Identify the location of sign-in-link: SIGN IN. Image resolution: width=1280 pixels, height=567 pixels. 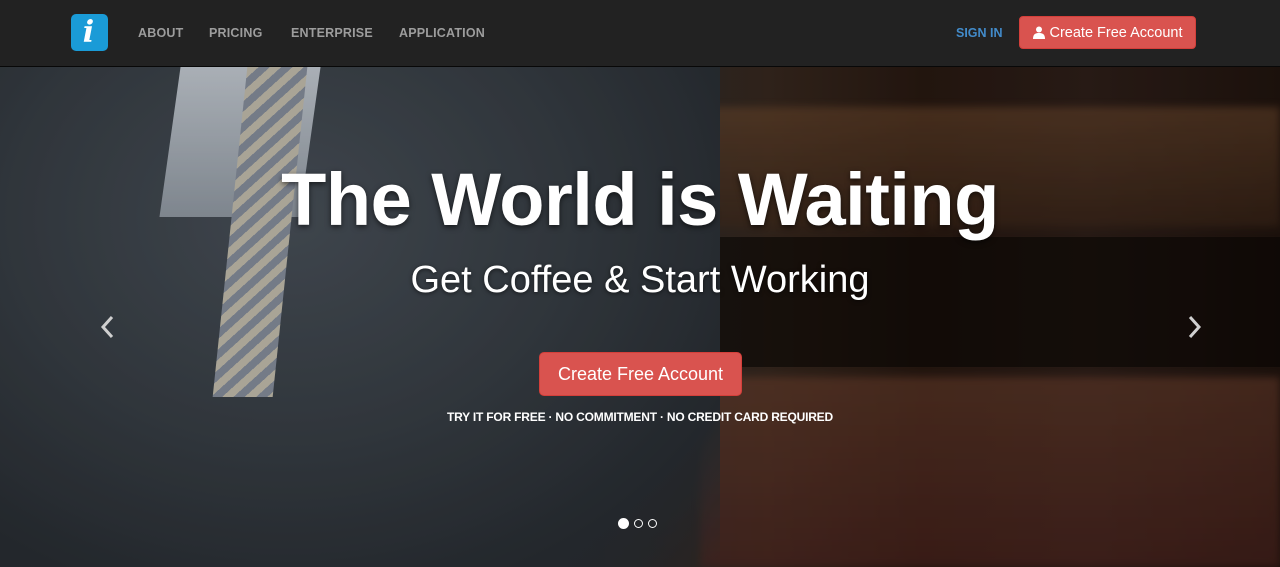
(979, 33).